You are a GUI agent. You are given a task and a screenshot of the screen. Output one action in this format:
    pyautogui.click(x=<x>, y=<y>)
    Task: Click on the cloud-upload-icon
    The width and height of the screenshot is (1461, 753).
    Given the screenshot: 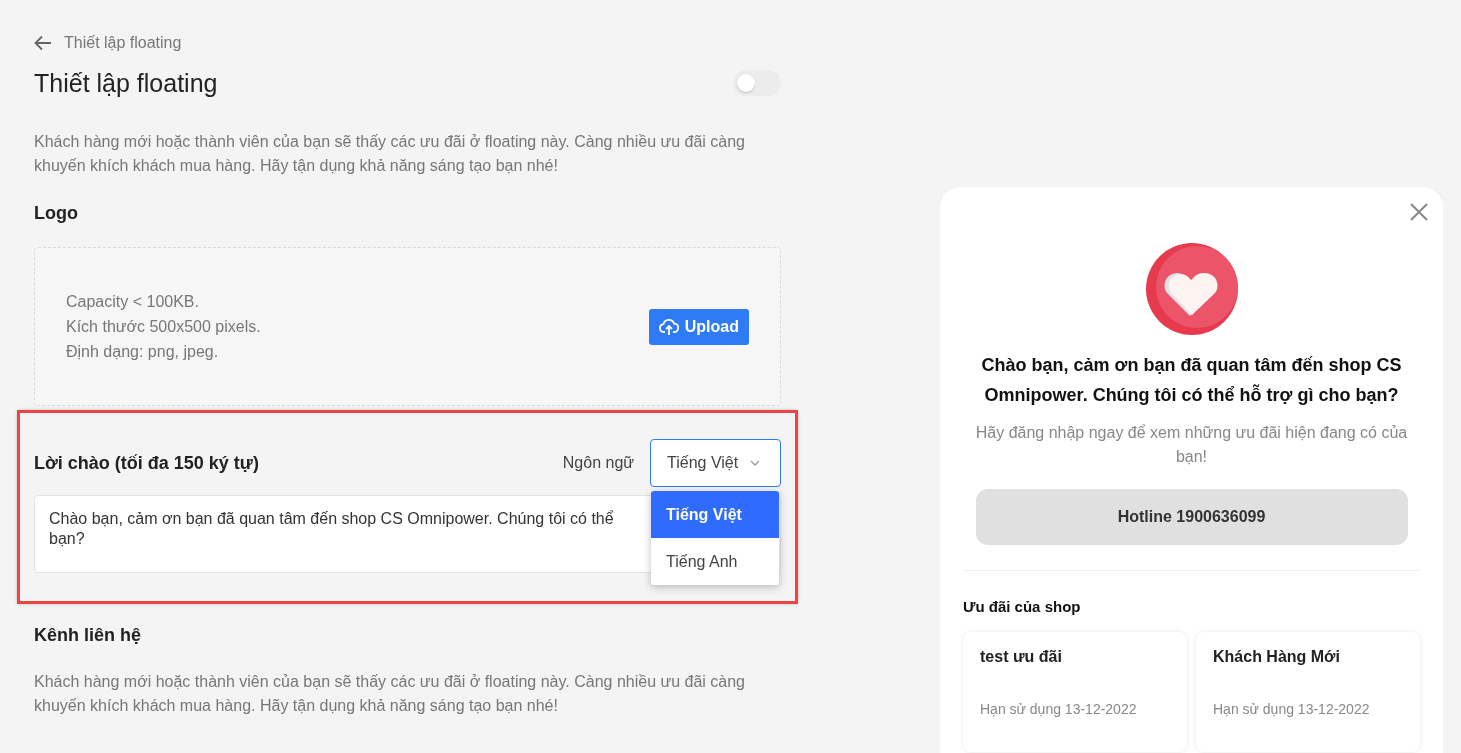 What is the action you would take?
    pyautogui.click(x=668, y=326)
    